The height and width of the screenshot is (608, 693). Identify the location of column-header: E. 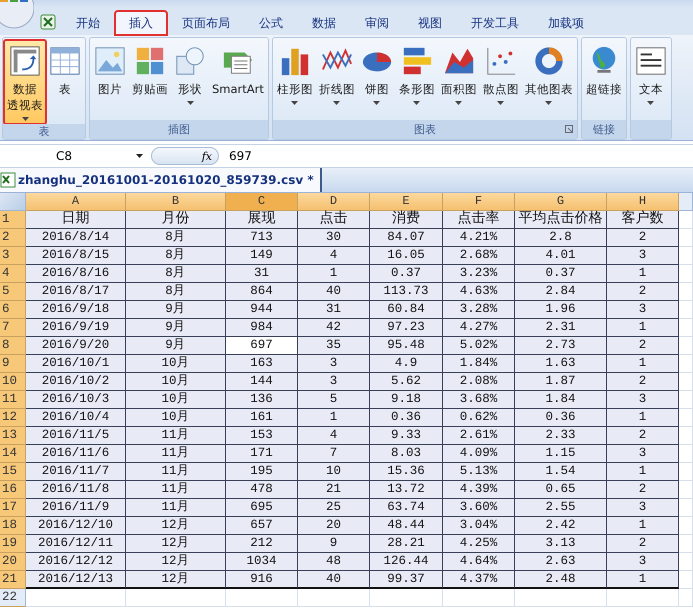
(406, 202).